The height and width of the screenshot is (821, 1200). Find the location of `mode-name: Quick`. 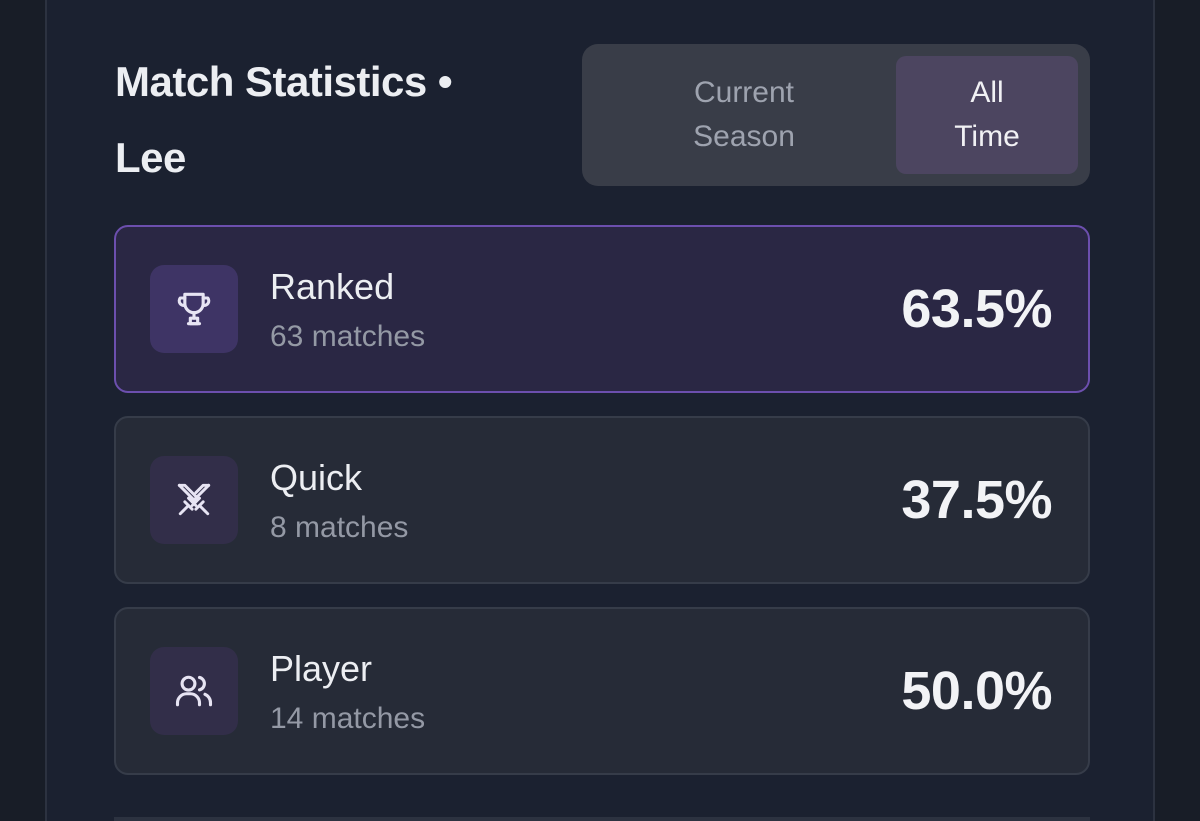

mode-name: Quick is located at coordinates (316, 477).